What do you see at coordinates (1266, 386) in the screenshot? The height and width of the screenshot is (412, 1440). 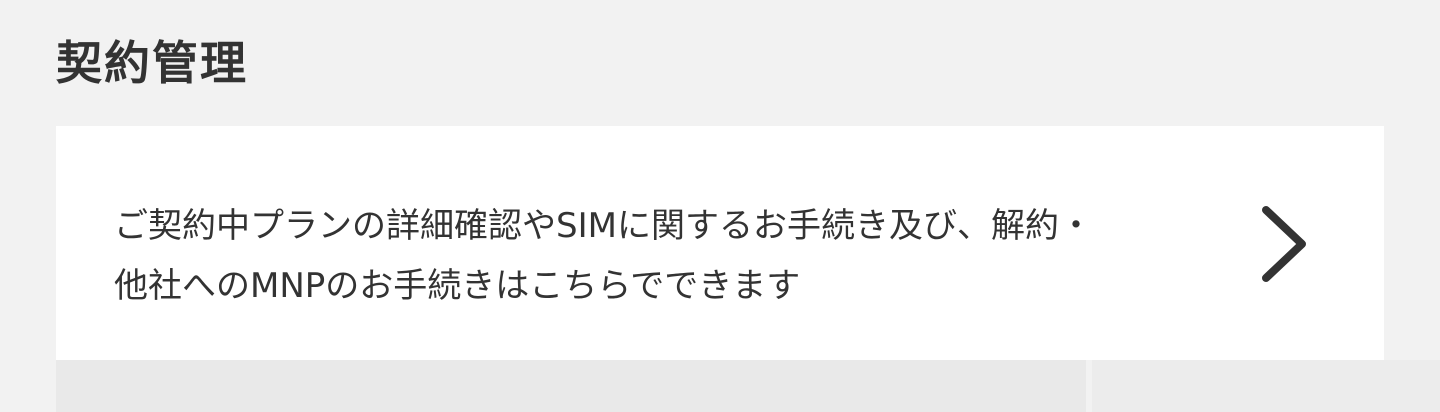 I see `background-content-peek-right` at bounding box center [1266, 386].